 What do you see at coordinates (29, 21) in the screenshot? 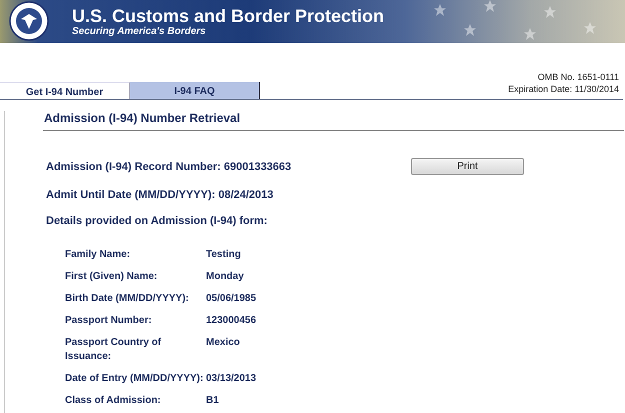
I see `seal-icon` at bounding box center [29, 21].